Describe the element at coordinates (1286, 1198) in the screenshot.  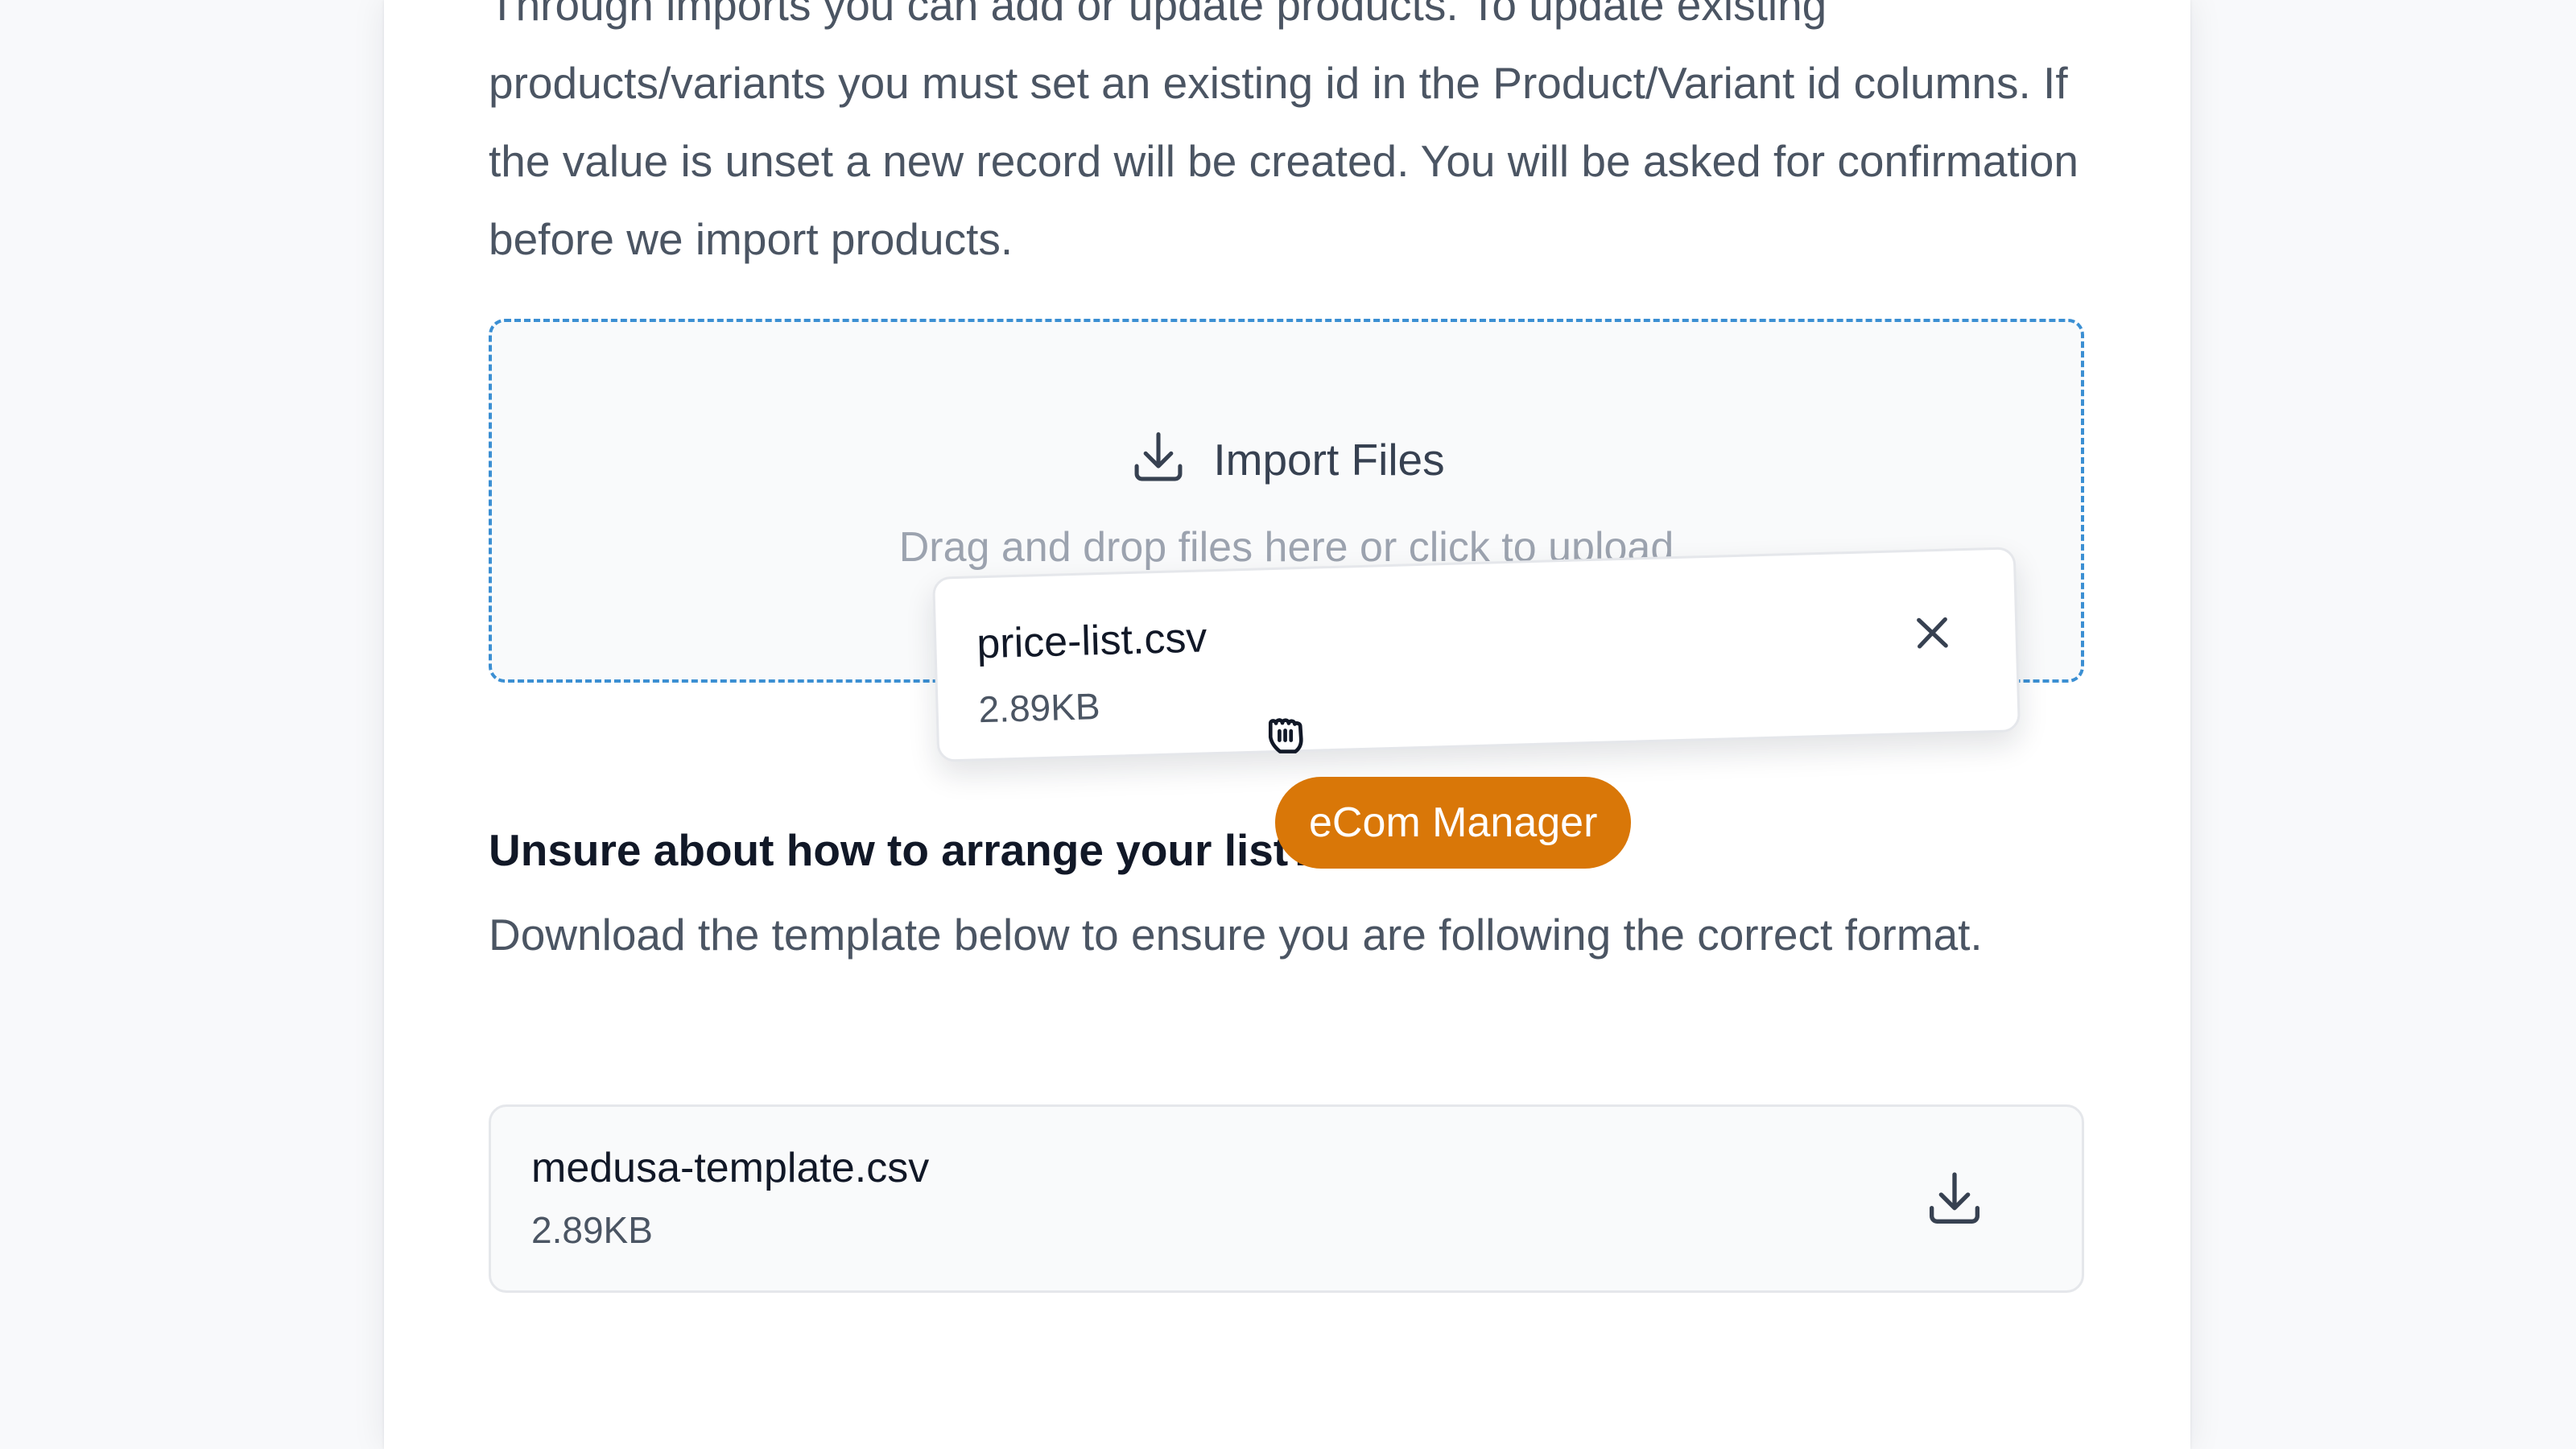
I see `template-file-card: medusa-template.csv 2.89KB` at that location.